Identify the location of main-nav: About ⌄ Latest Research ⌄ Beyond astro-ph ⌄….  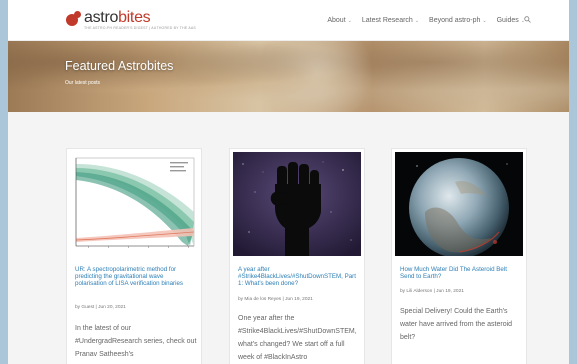
(426, 20).